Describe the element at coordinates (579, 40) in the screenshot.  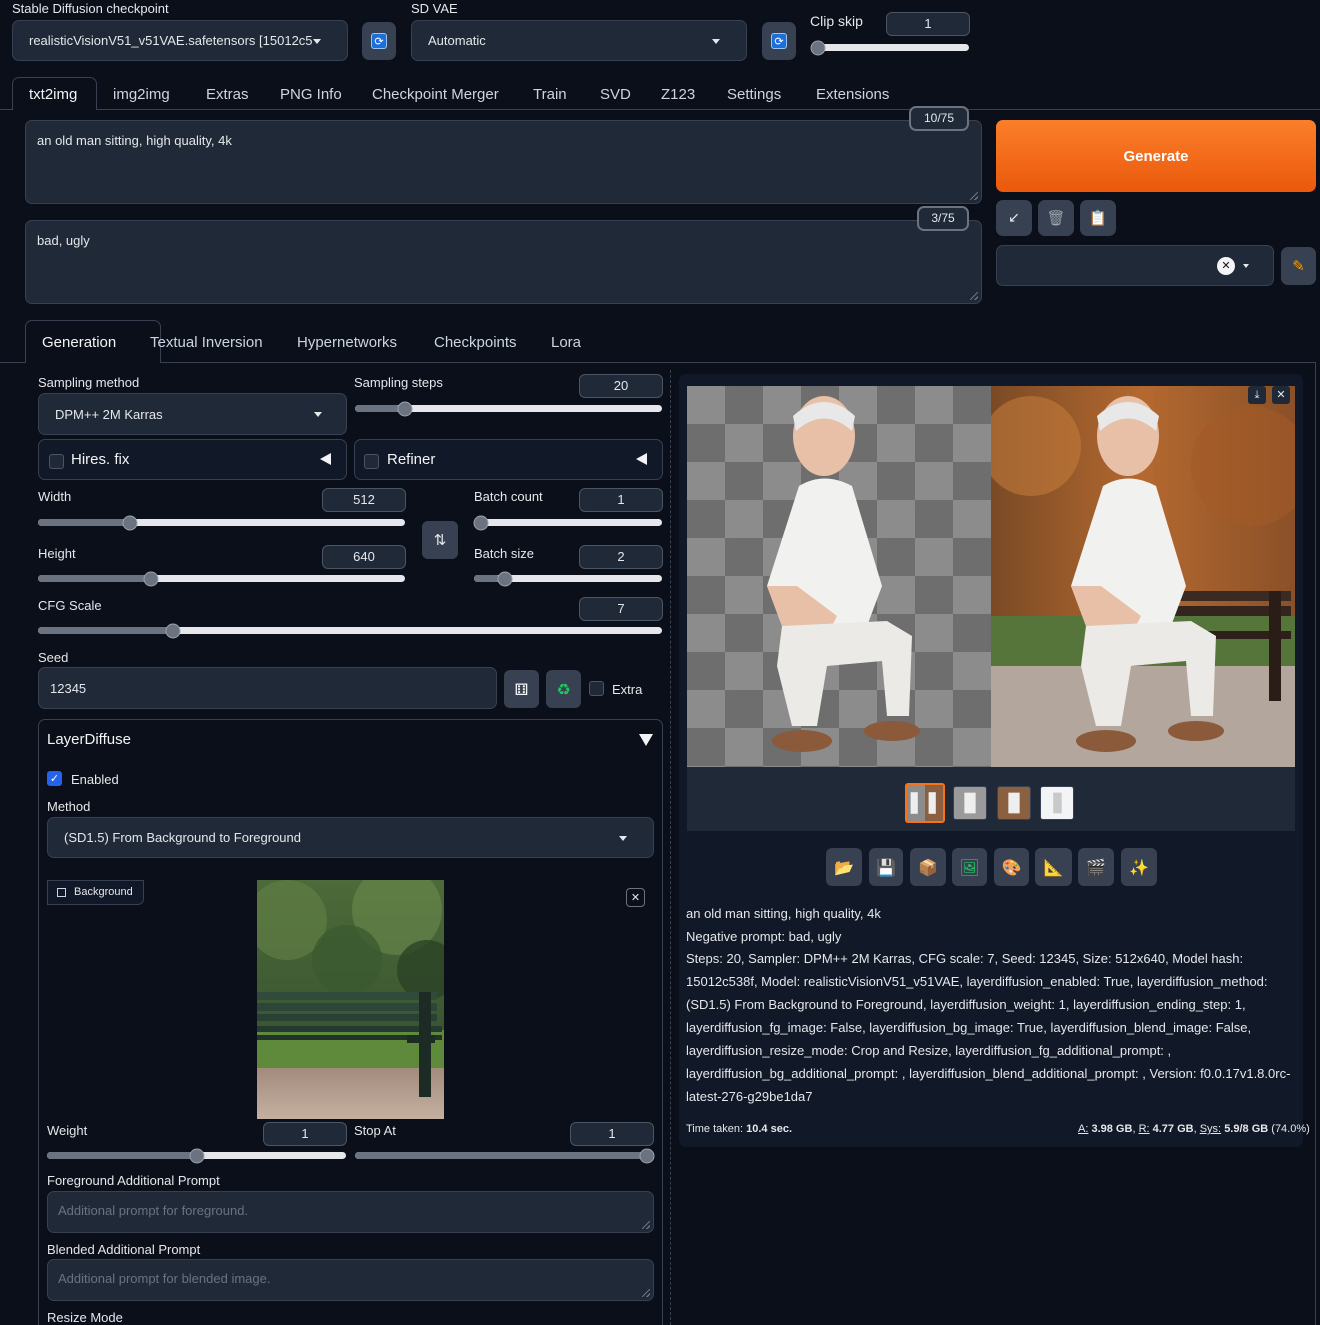
I see `vae-select: Automatic` at that location.